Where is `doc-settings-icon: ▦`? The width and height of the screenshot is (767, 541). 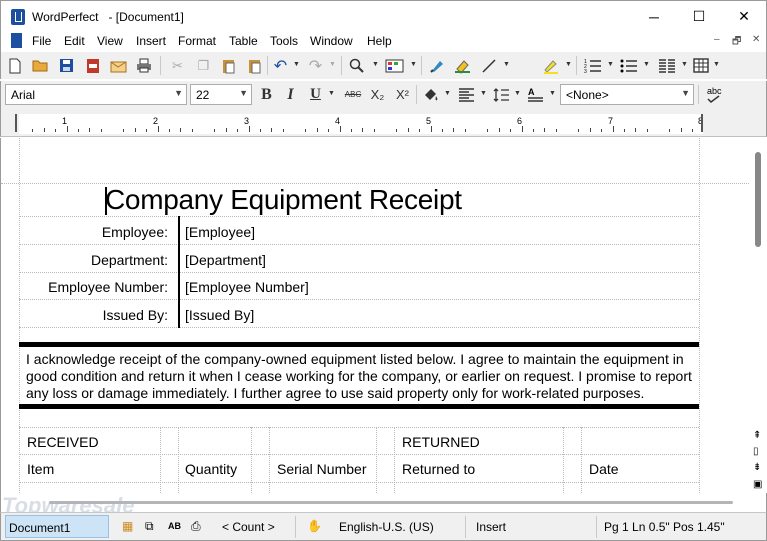
doc-settings-icon: ▦ is located at coordinates (127, 526).